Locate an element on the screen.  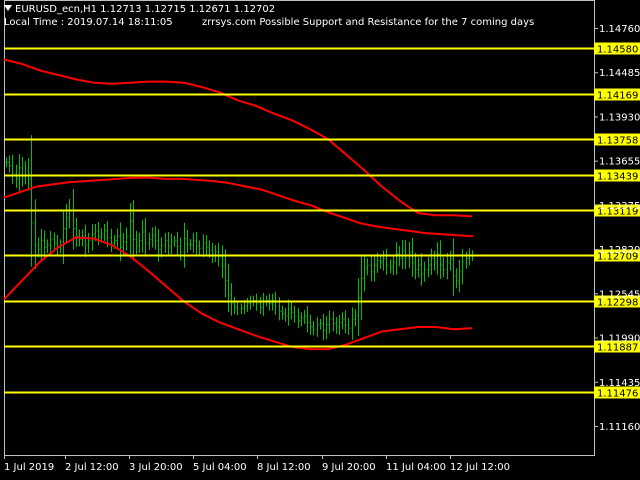
time-tick-label: 9 Jul 20:00 is located at coordinates (349, 467).